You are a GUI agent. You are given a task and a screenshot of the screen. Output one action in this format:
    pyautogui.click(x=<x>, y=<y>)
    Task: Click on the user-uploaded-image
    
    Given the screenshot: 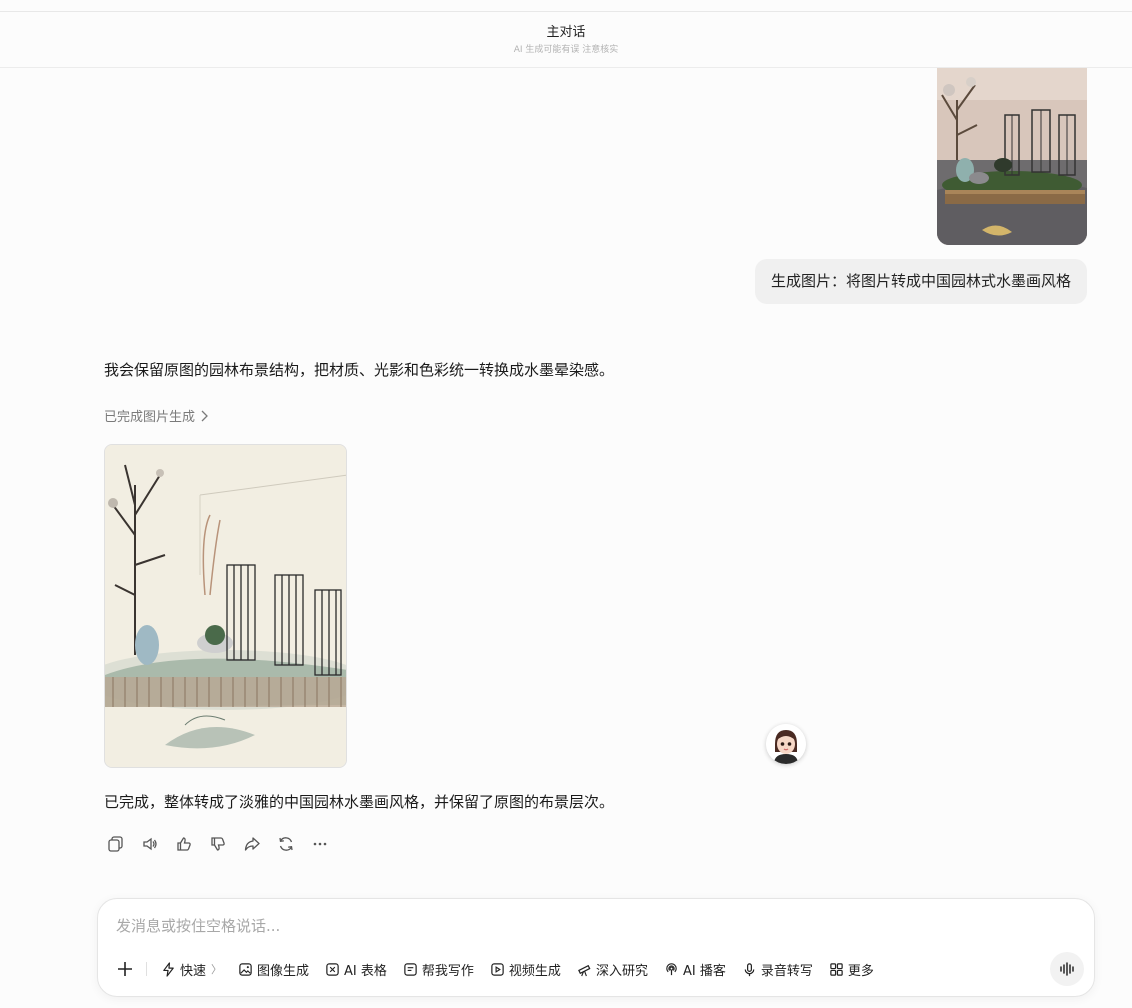 What is the action you would take?
    pyautogui.click(x=1012, y=142)
    